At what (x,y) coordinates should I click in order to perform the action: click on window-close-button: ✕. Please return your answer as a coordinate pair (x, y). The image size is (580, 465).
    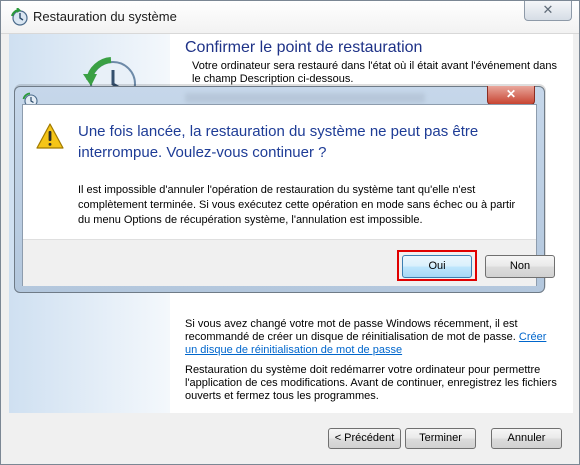
    Looking at the image, I should click on (548, 11).